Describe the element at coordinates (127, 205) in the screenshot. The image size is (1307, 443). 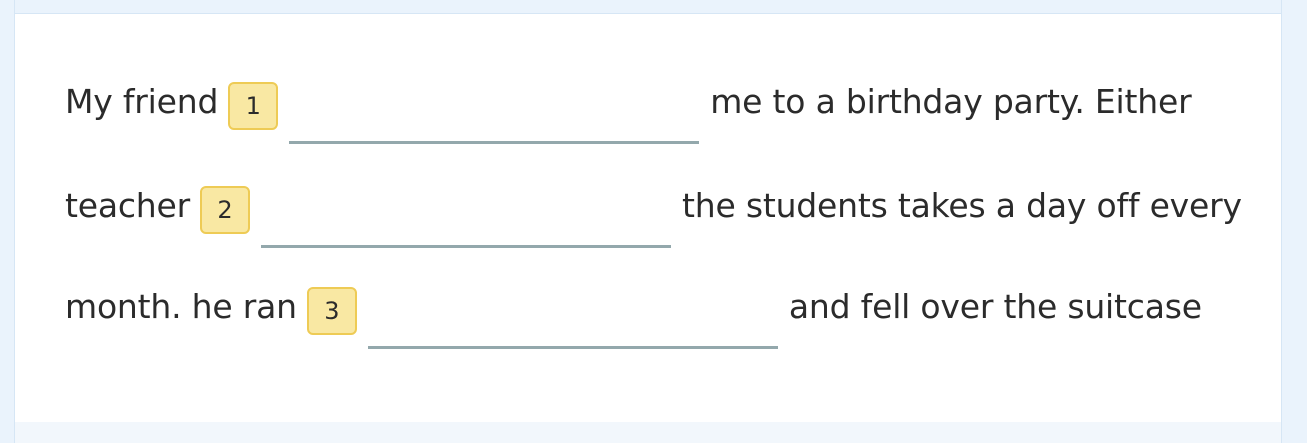
I see `text-before-blank-2: teacher` at that location.